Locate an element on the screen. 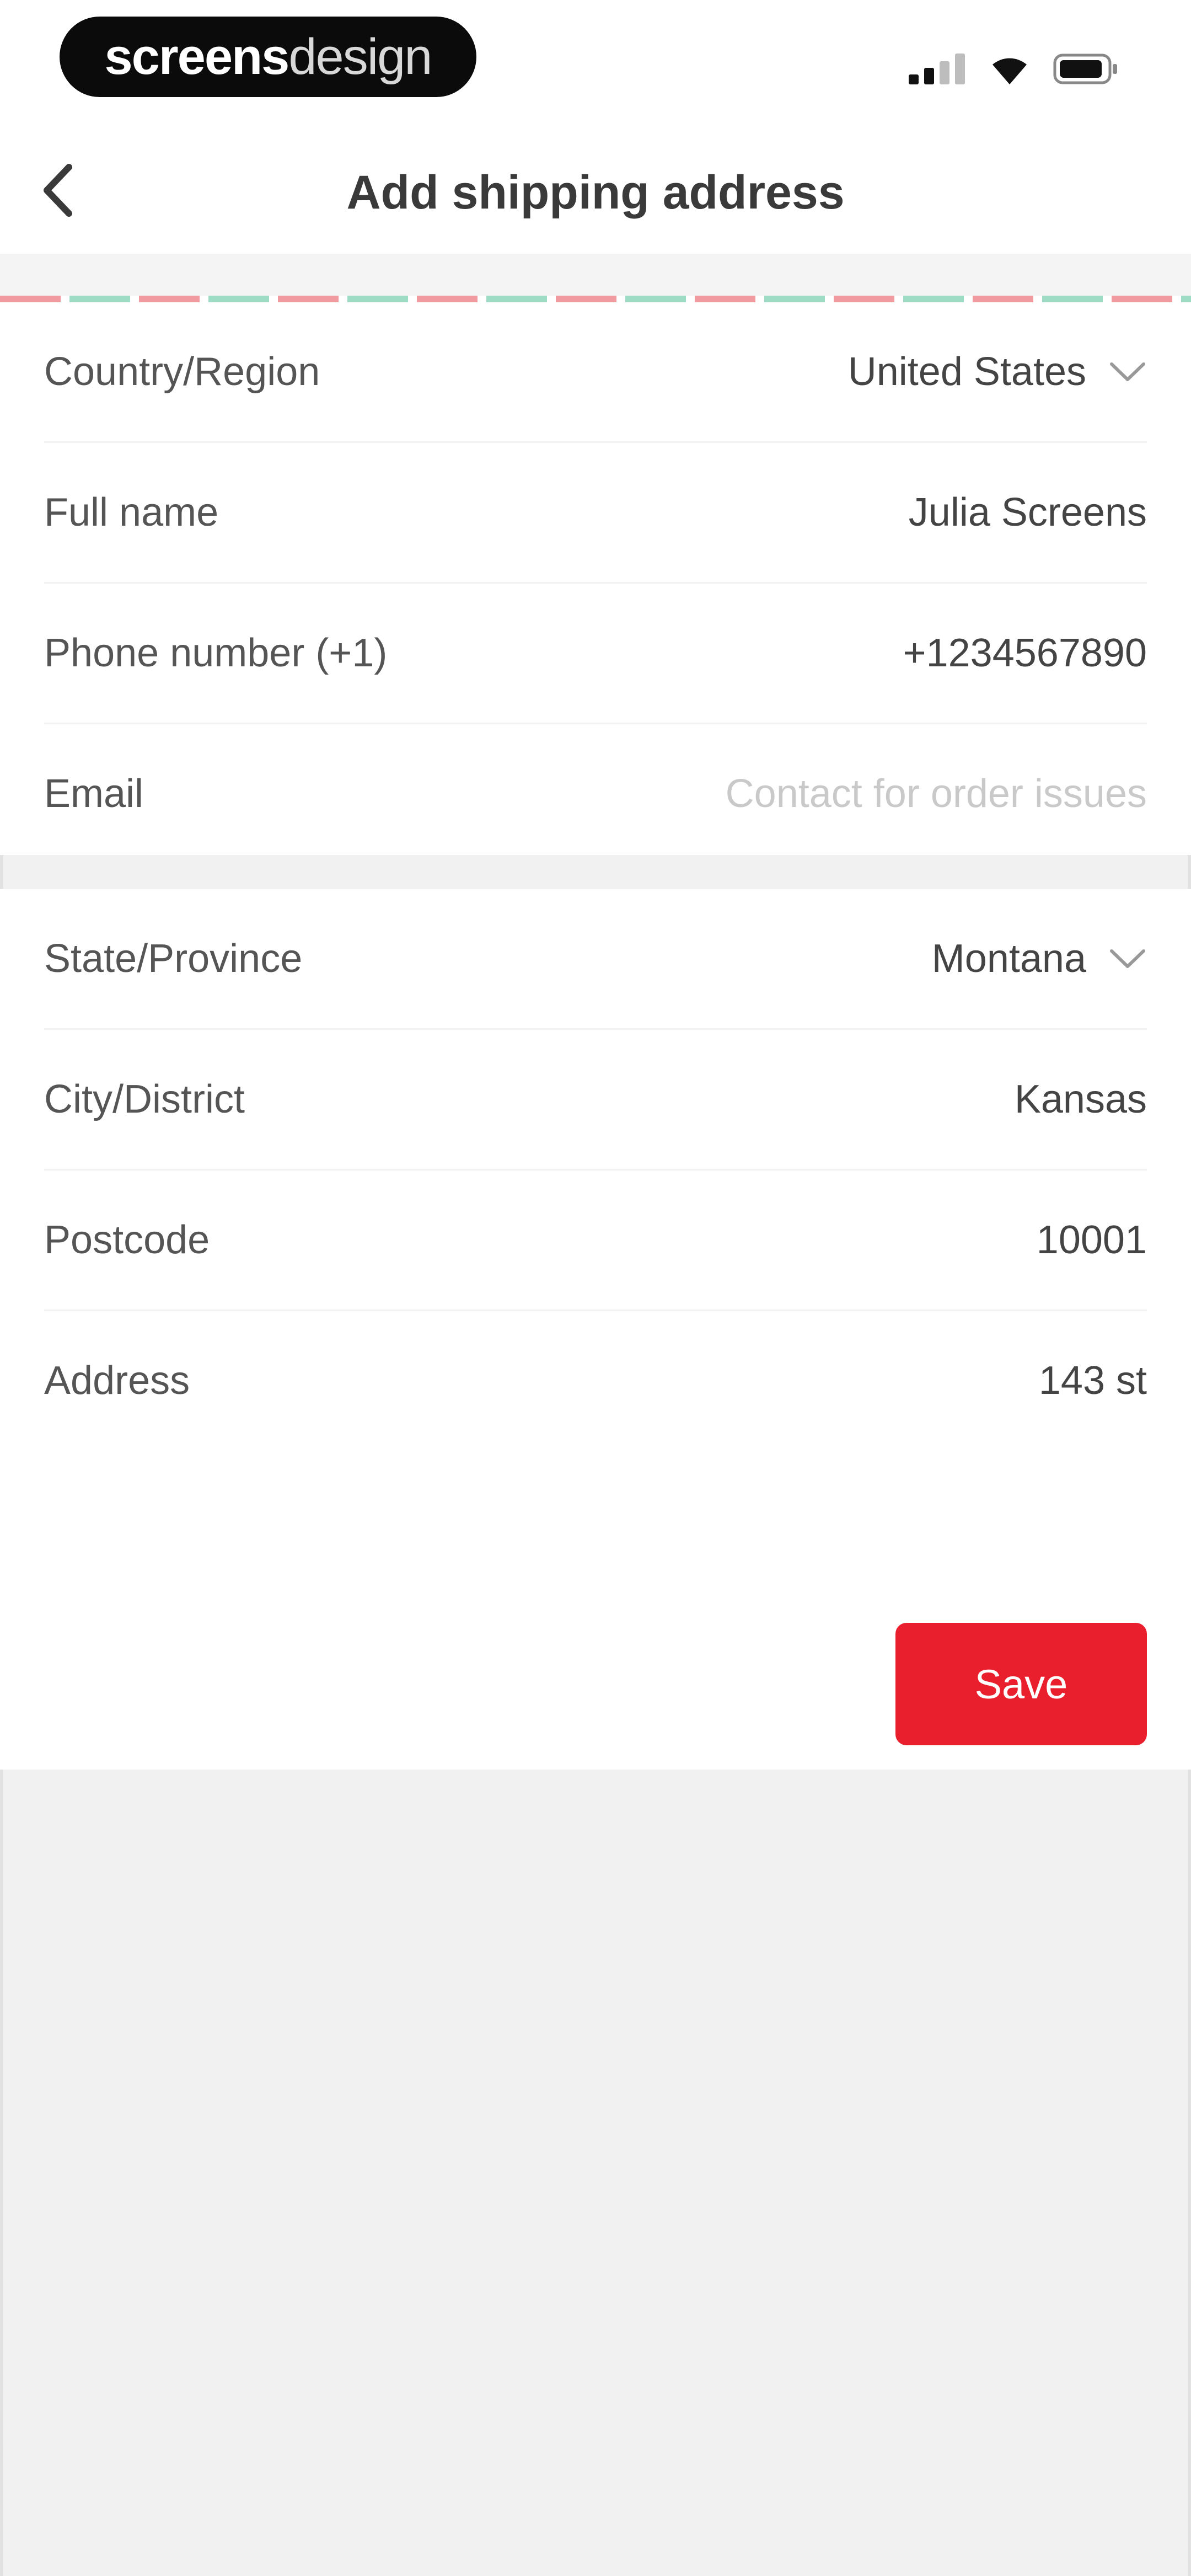  brand-logo-bold: screens is located at coordinates (197, 56).